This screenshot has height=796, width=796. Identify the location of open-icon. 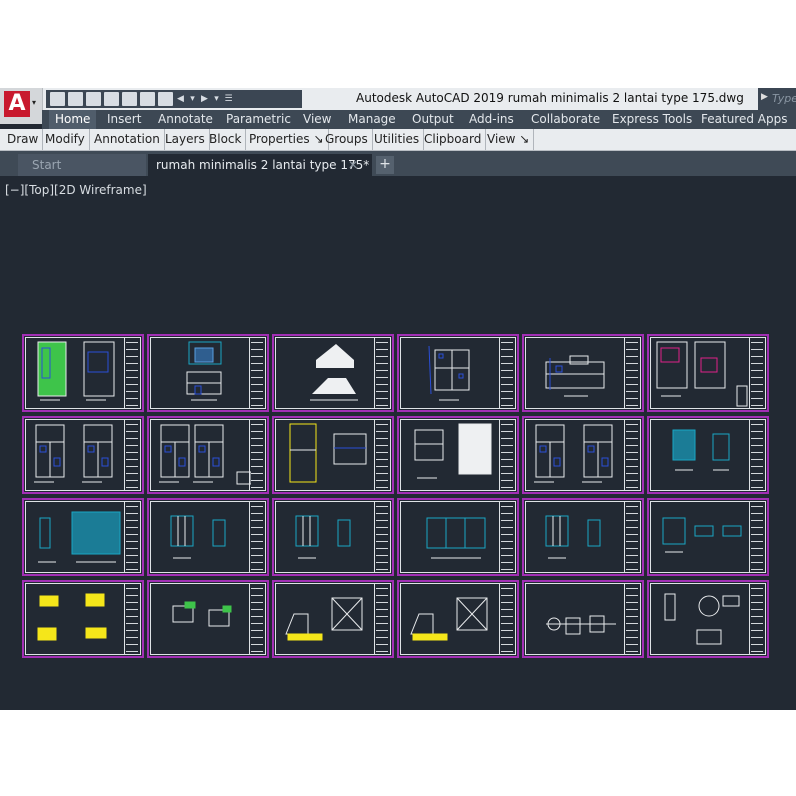
(75, 99).